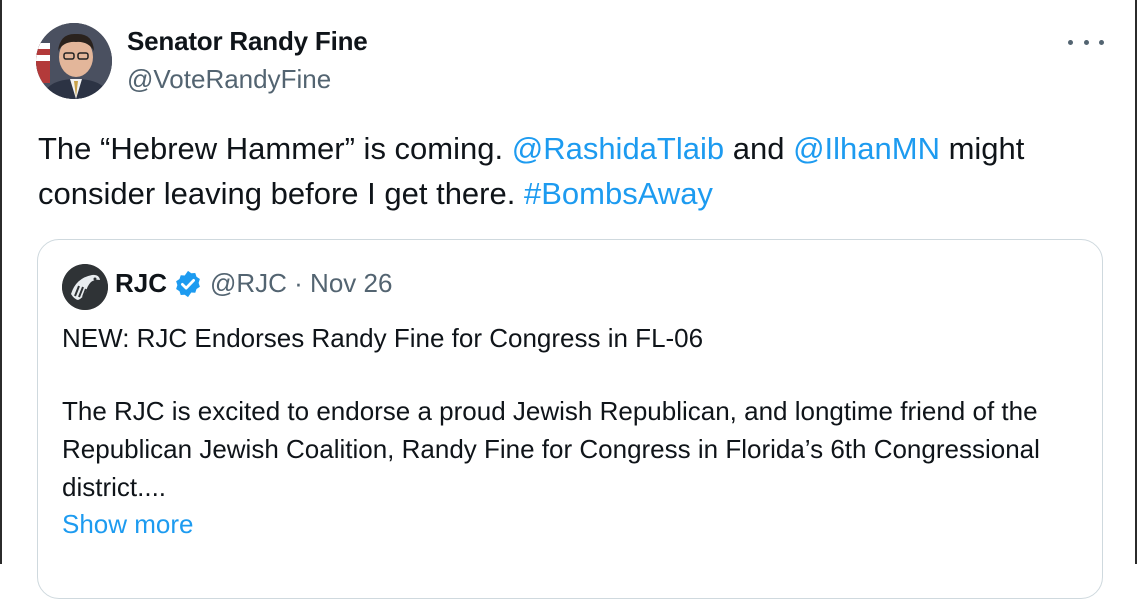  What do you see at coordinates (229, 79) in the screenshot?
I see `author-handle: @VoteRandyFine` at bounding box center [229, 79].